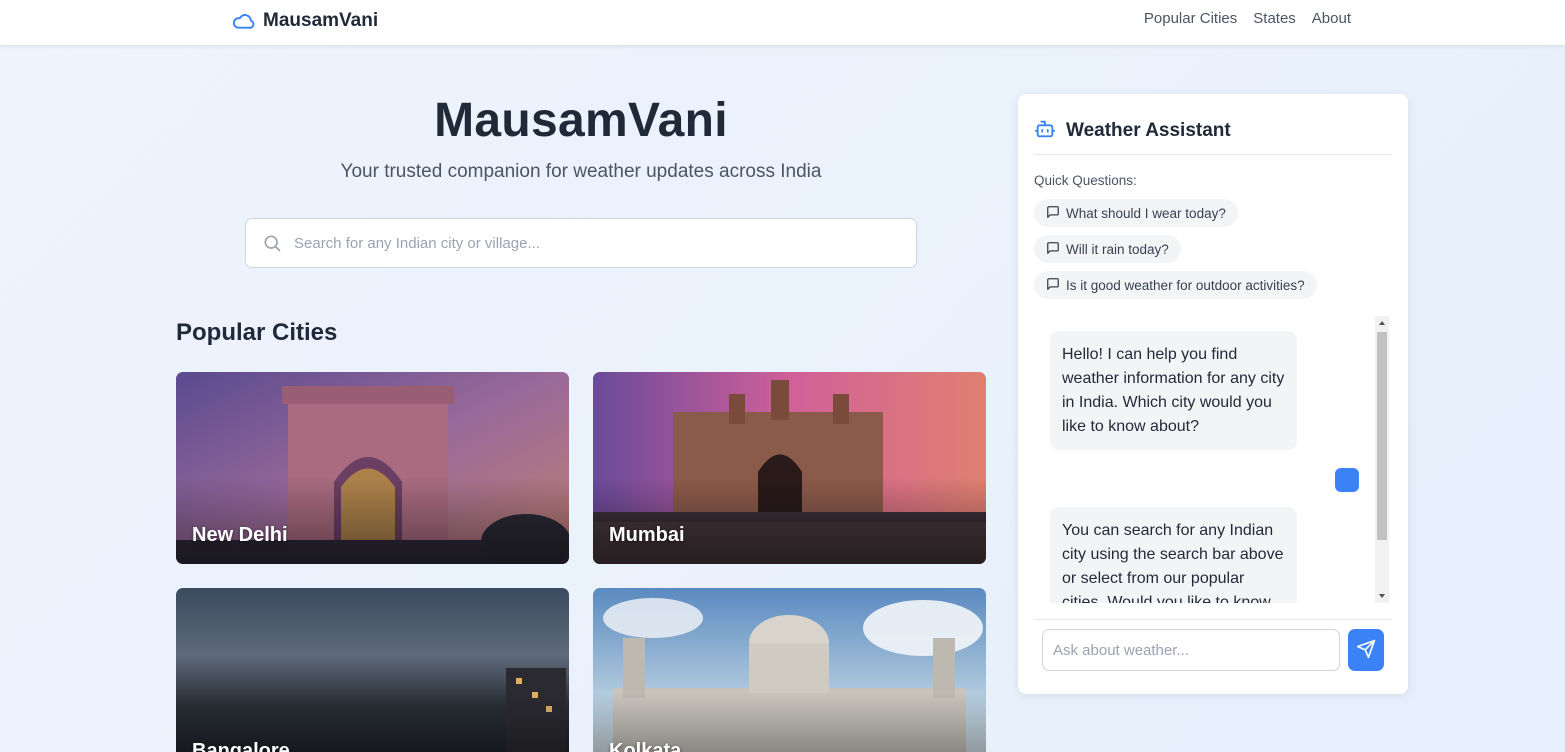 This screenshot has width=1565, height=752. I want to click on quick-question-chip: What should I wear today?, so click(1136, 213).